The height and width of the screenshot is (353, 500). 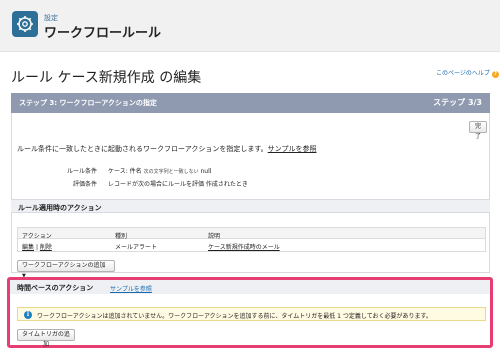 I want to click on immediate-actions-heading: ルール適用時のアクション, so click(x=60, y=208).